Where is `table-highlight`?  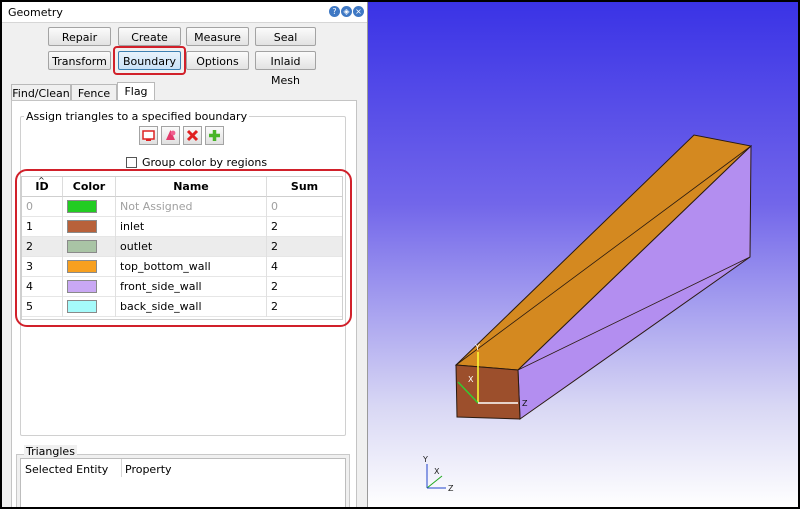
table-highlight is located at coordinates (183, 248).